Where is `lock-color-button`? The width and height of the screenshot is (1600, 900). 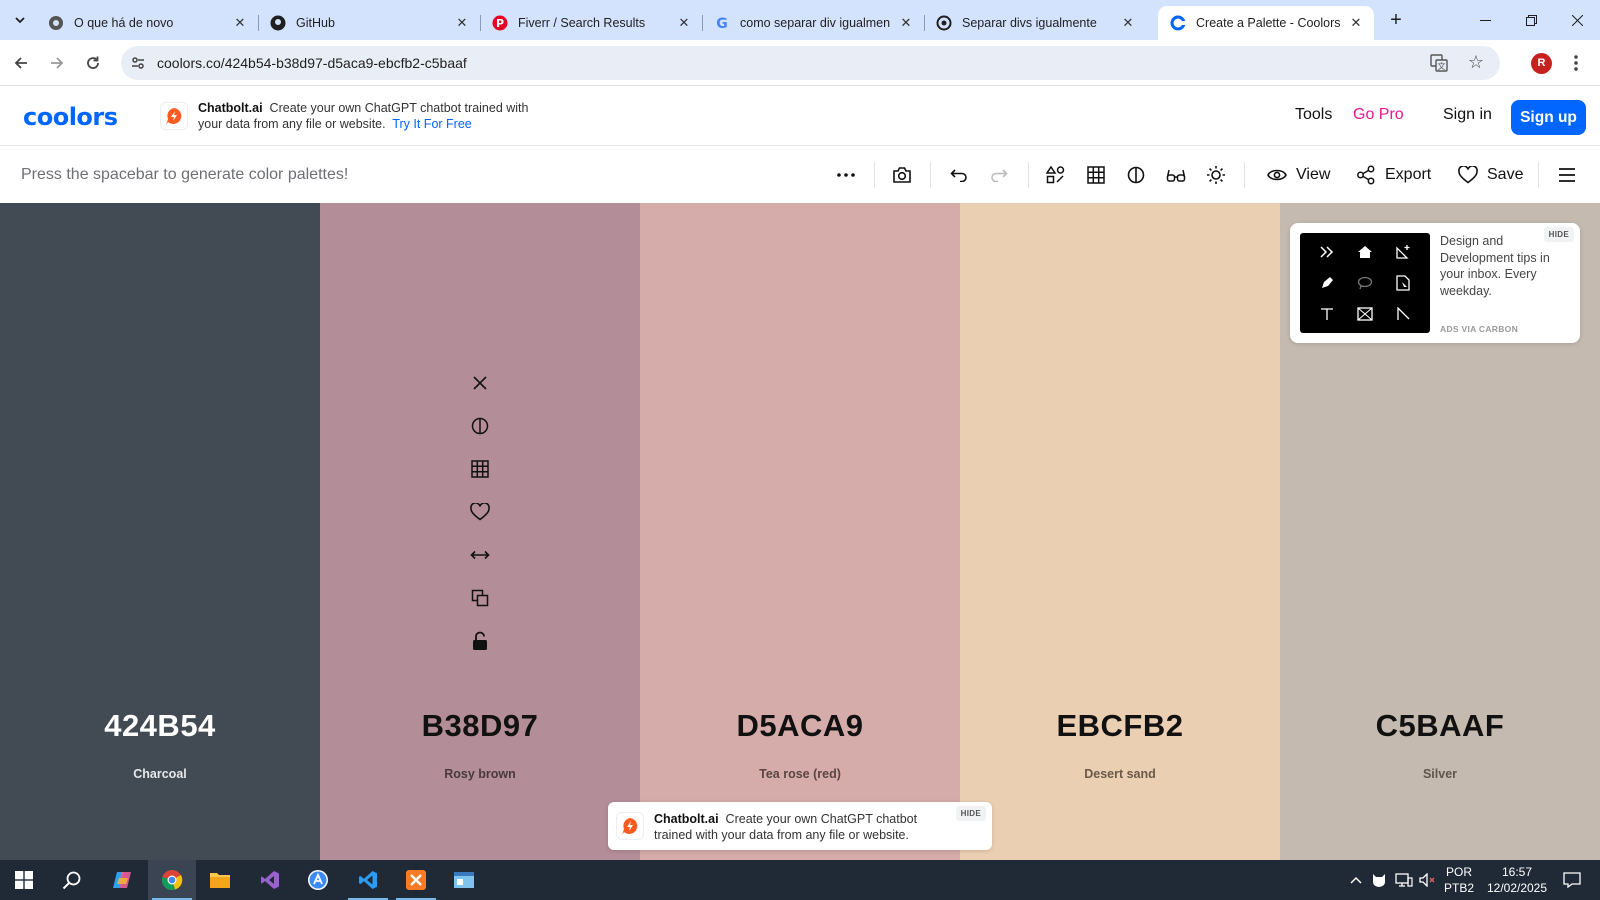
lock-color-button is located at coordinates (480, 641).